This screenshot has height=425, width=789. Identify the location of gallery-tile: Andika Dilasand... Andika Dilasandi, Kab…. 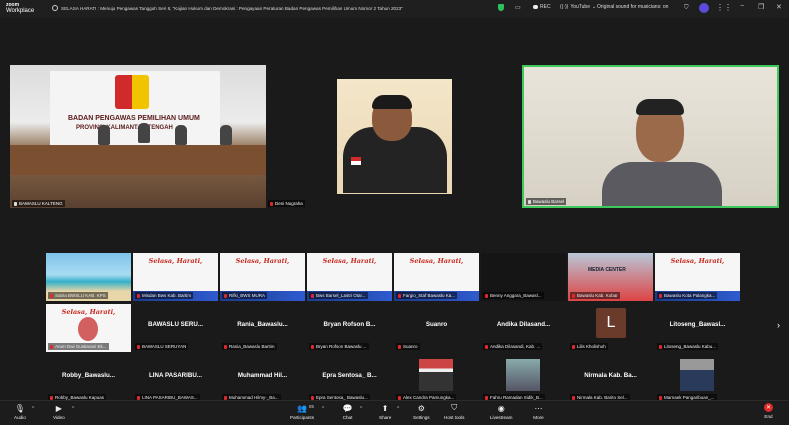
(523, 328).